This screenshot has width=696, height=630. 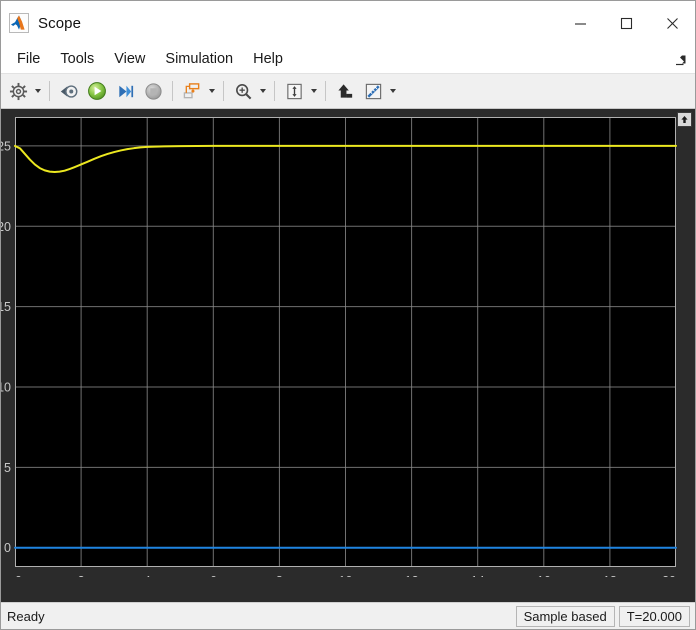 I want to click on stop-button, so click(x=153, y=91).